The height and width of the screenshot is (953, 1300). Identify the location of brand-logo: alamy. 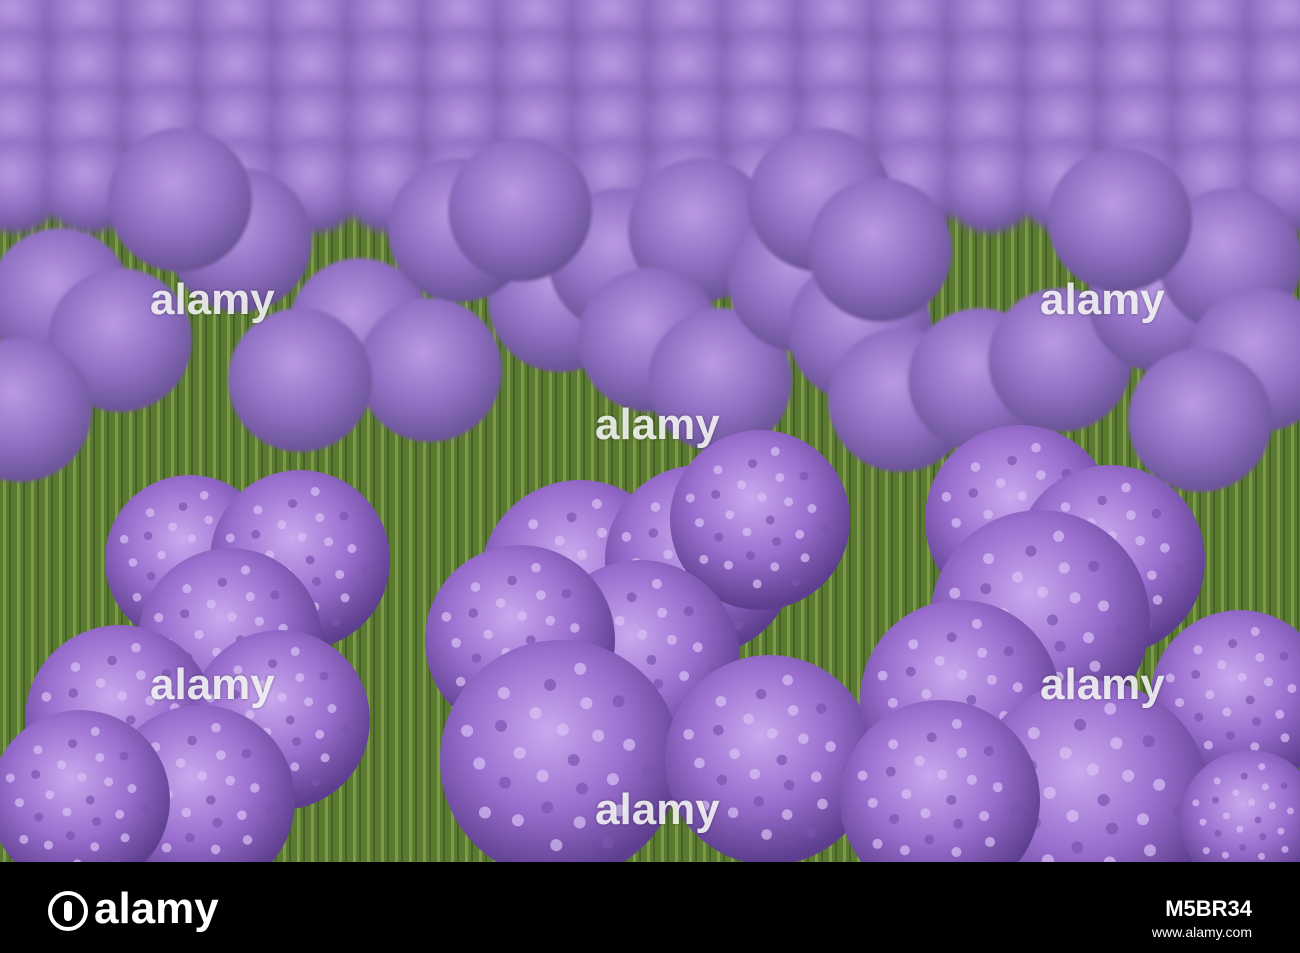
(133, 909).